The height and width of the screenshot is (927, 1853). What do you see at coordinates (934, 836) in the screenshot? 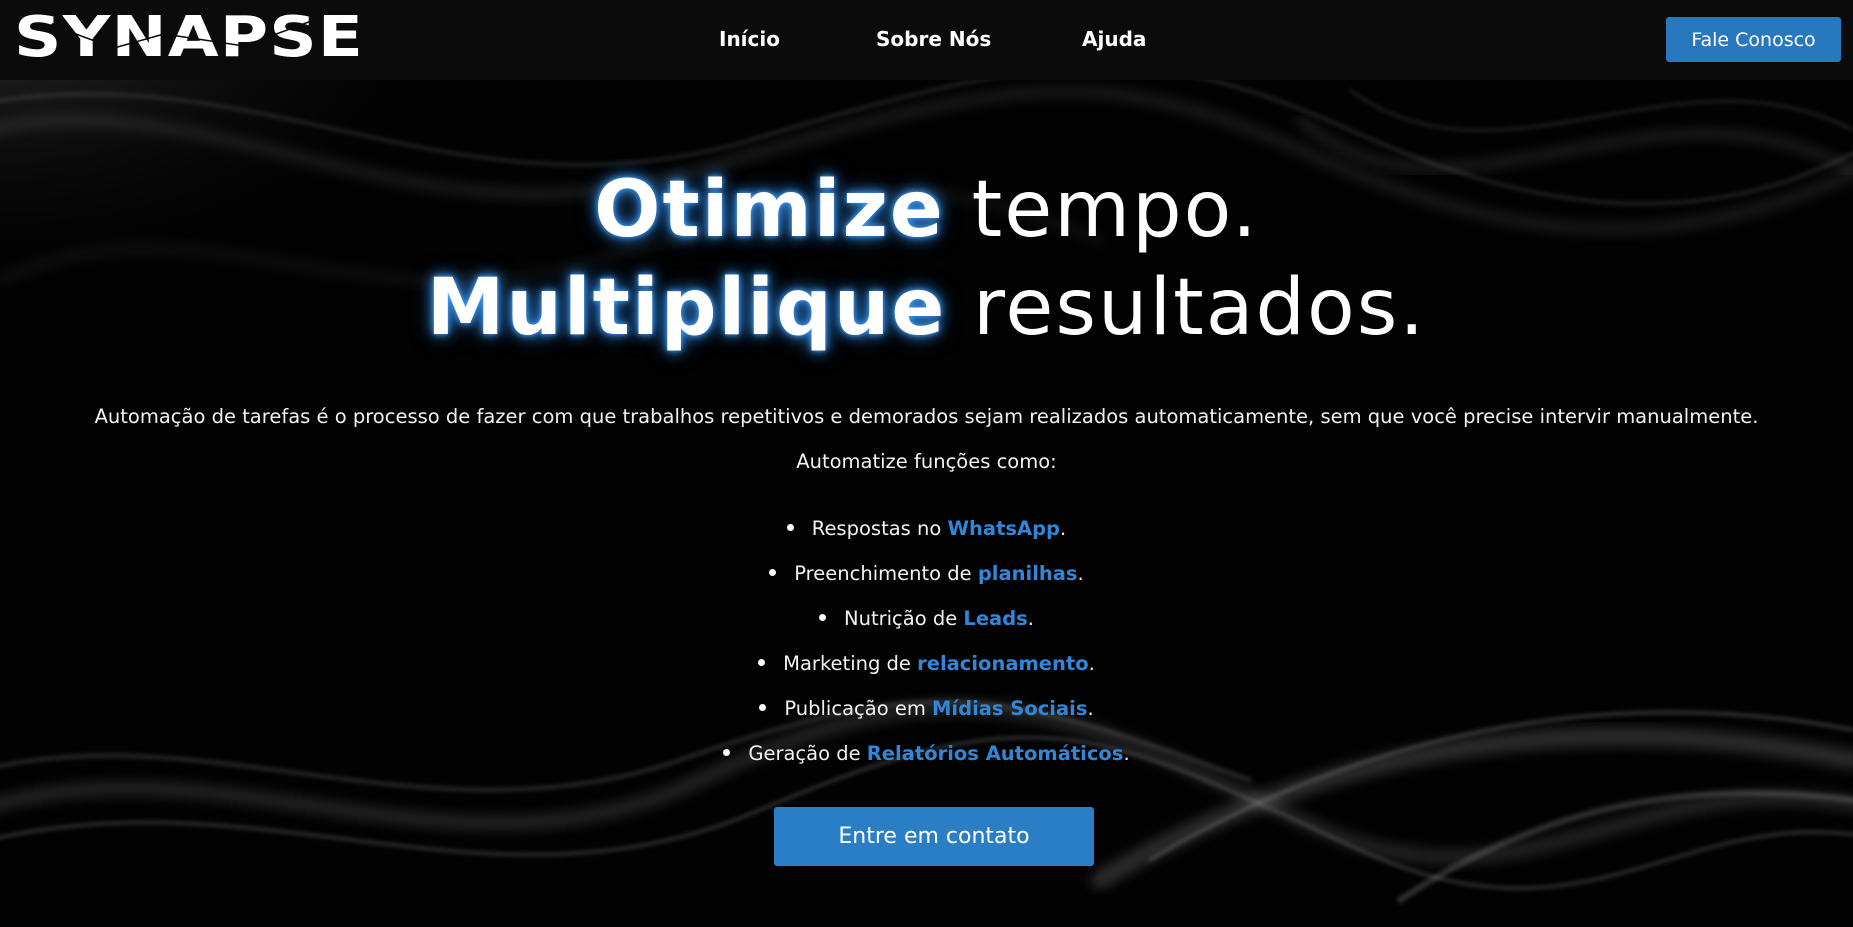
I see `entre-em-contato-button: Entre em contato` at bounding box center [934, 836].